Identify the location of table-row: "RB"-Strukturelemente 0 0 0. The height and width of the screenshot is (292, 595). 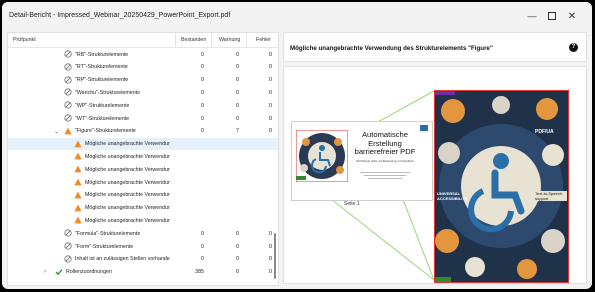
(143, 54).